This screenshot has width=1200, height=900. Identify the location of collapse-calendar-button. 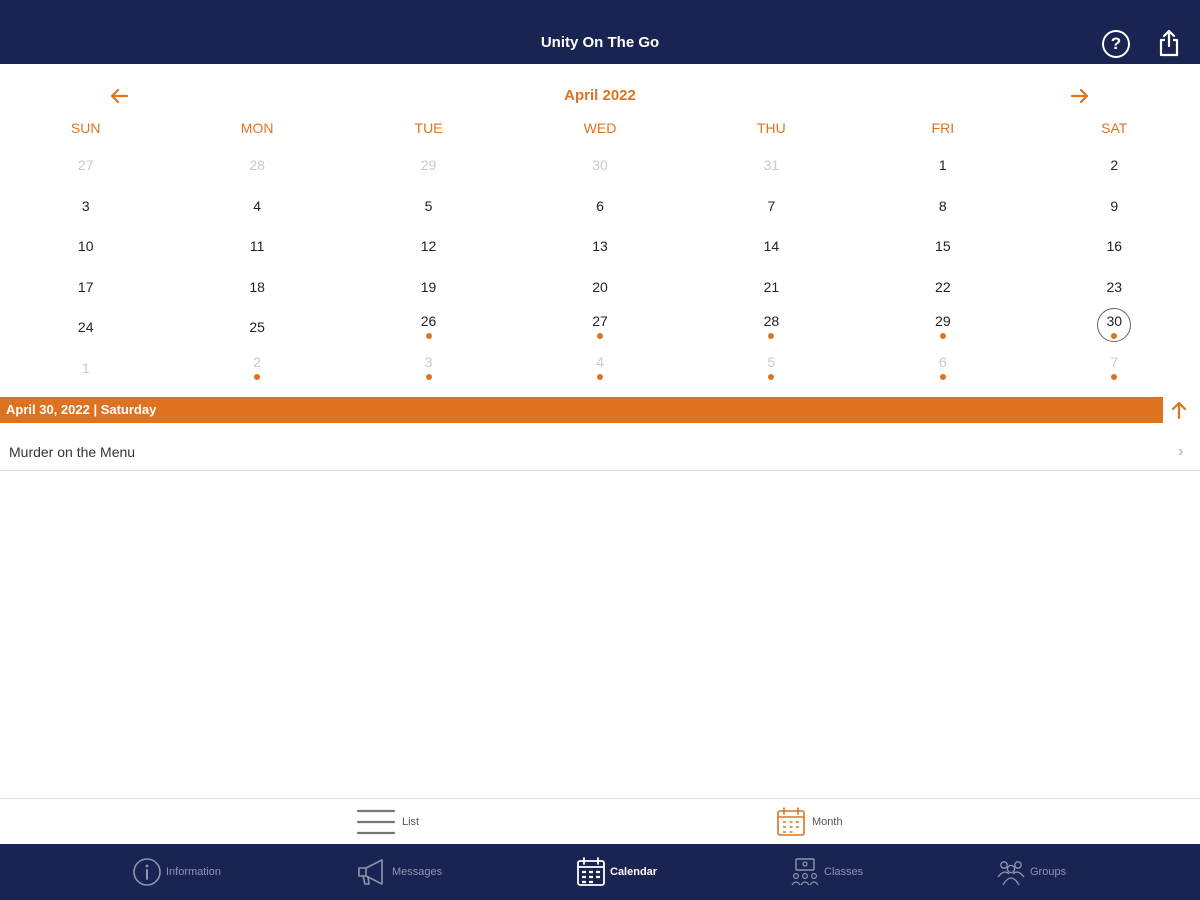
(1179, 410).